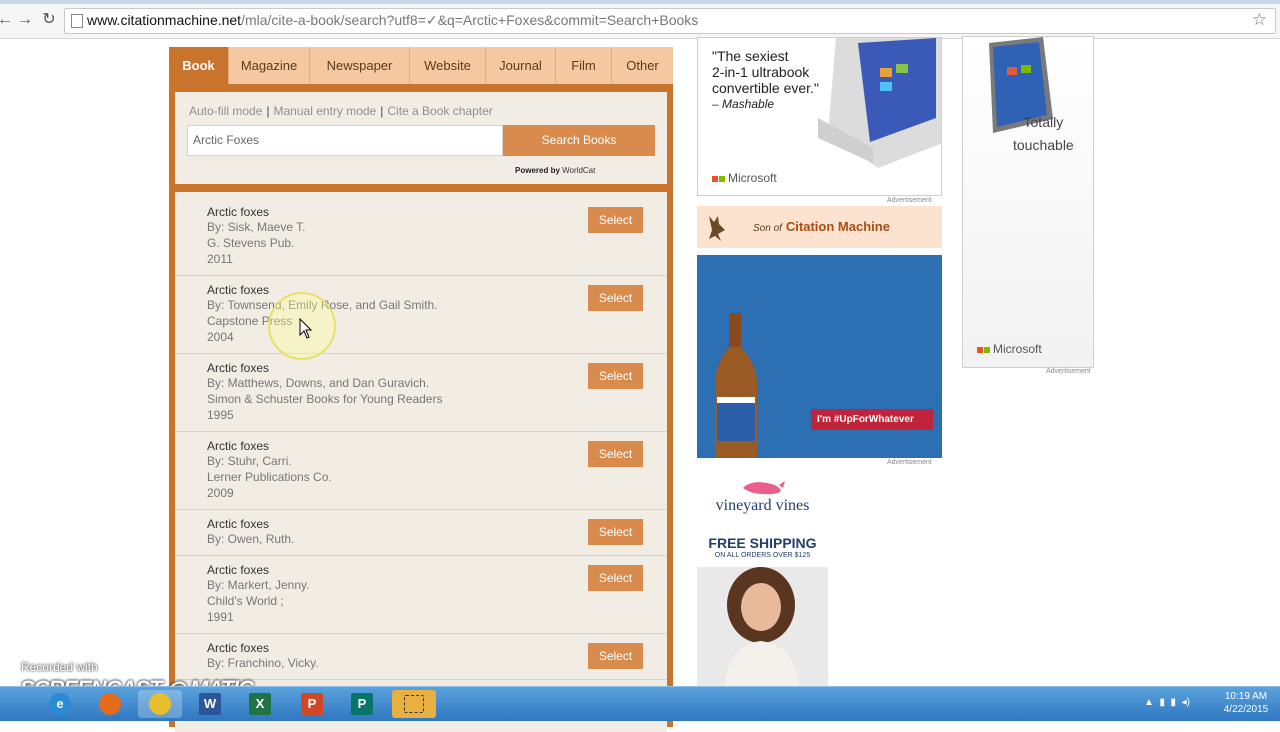  I want to click on mouse-cursor-icon, so click(306, 328).